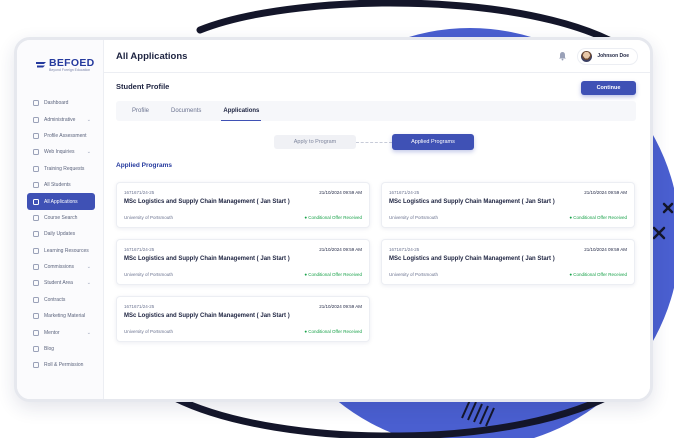  I want to click on students-icon, so click(36, 185).